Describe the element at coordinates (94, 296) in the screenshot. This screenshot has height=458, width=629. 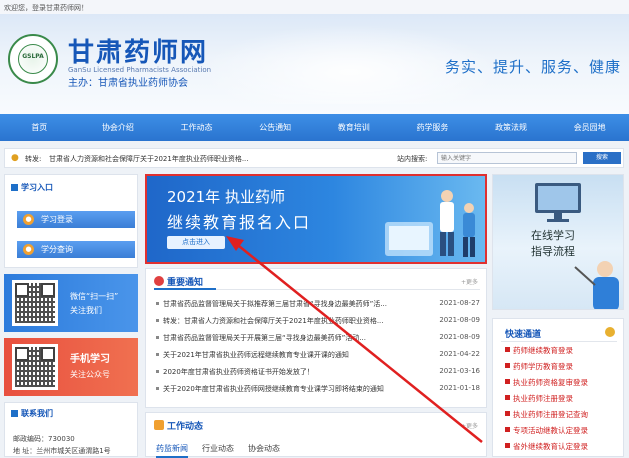
I see `wechat-line1: 微信“扫一扫”` at that location.